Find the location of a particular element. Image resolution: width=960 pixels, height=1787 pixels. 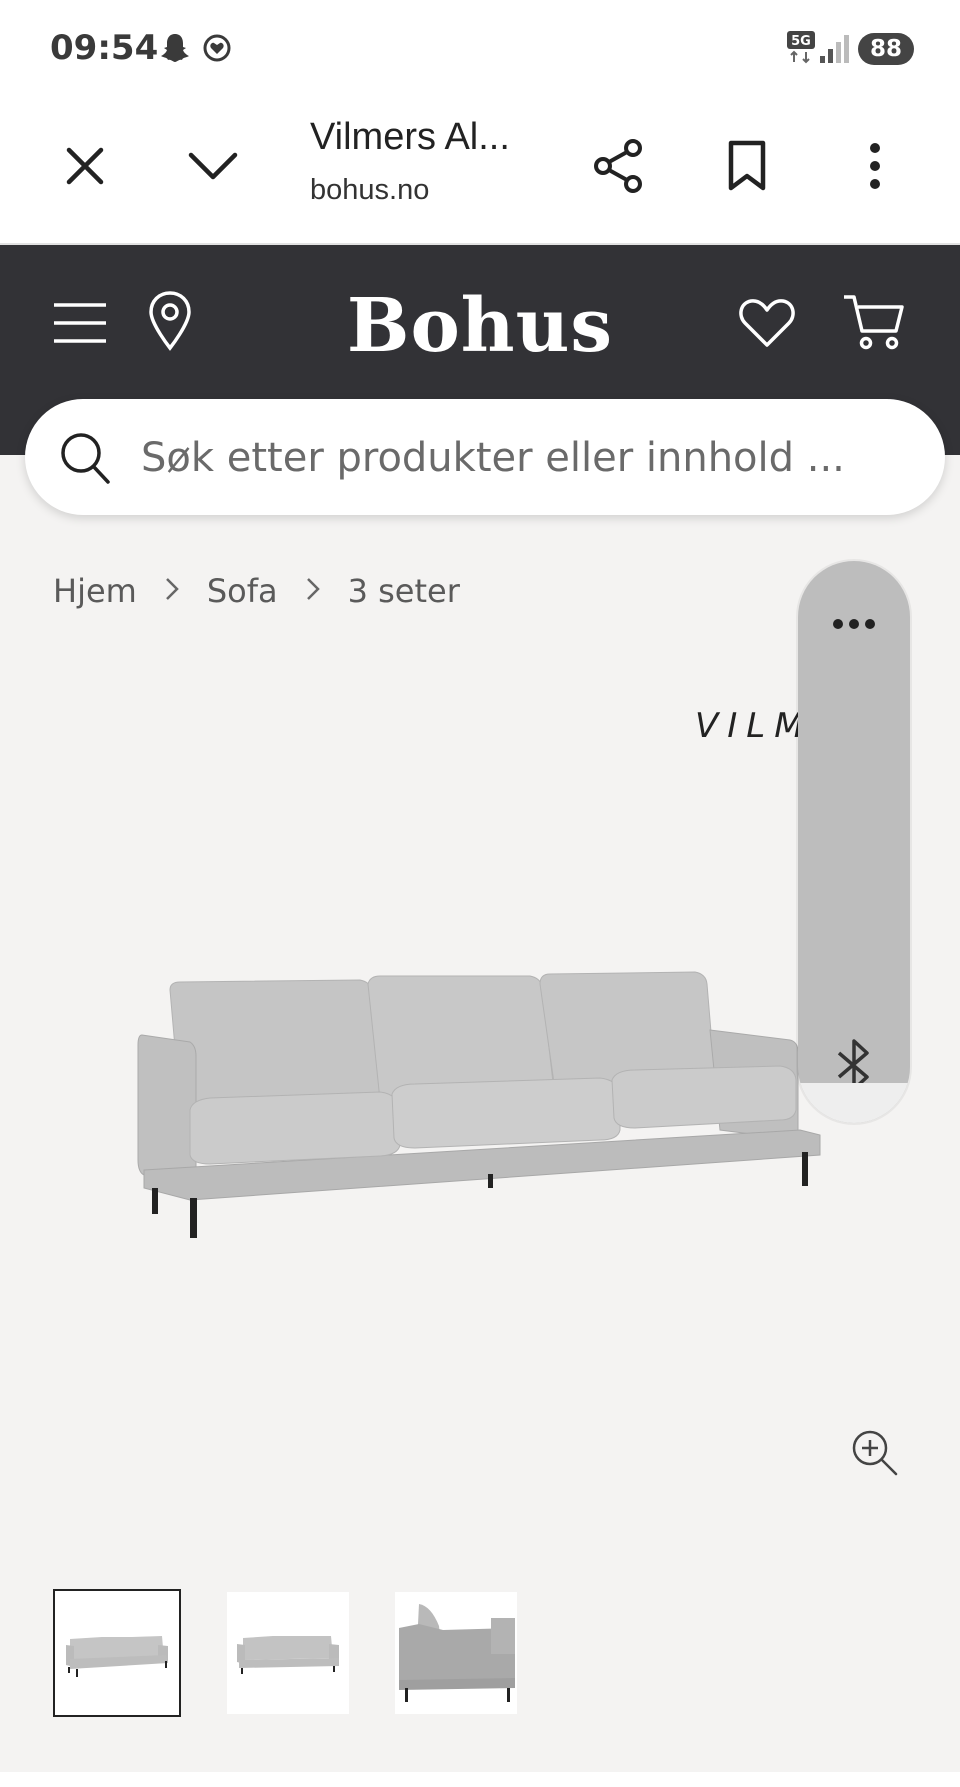

close-icon is located at coordinates (85, 168).